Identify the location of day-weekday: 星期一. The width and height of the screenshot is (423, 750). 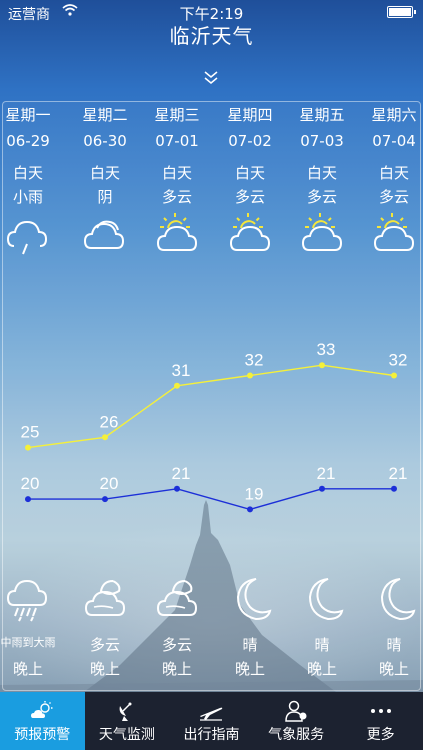
(28, 115).